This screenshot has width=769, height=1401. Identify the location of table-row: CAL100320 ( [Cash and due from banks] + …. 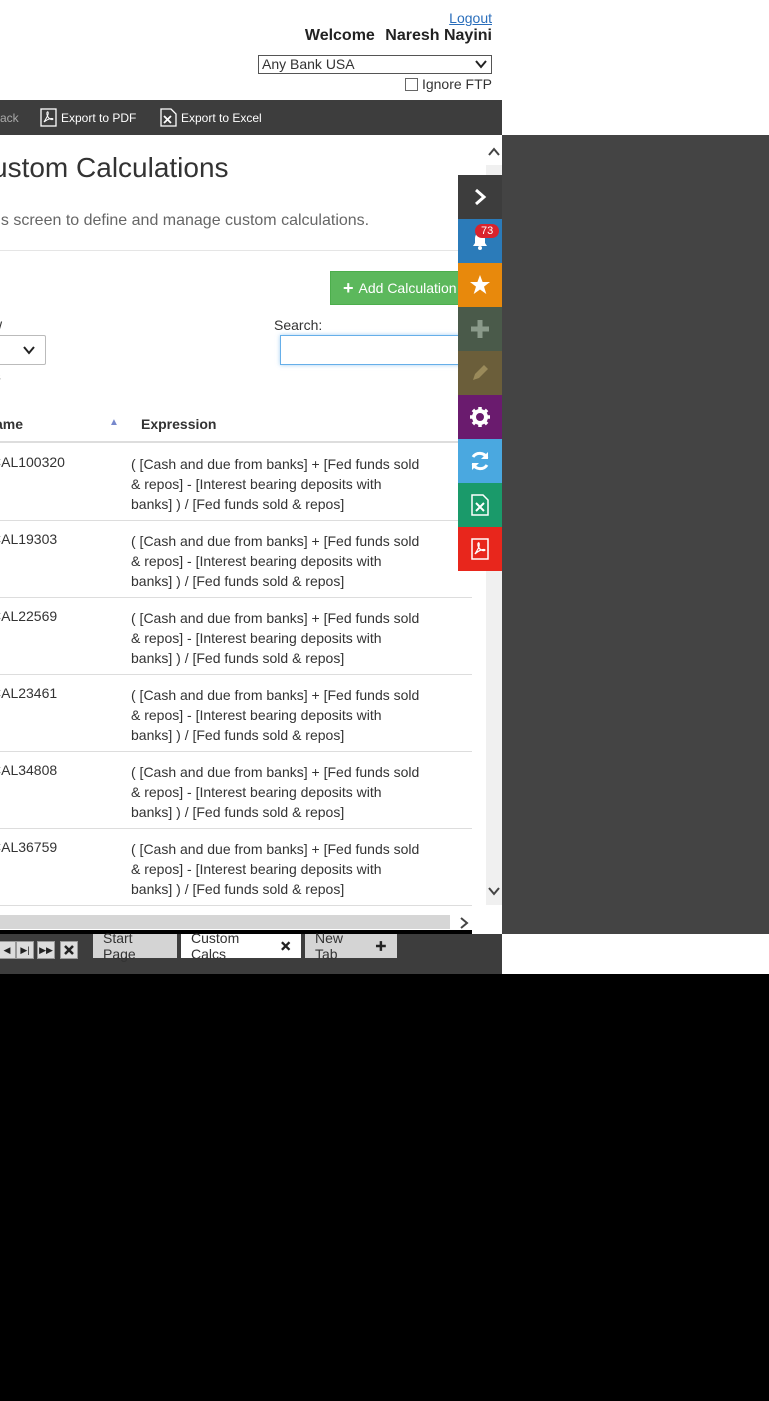
(236, 482).